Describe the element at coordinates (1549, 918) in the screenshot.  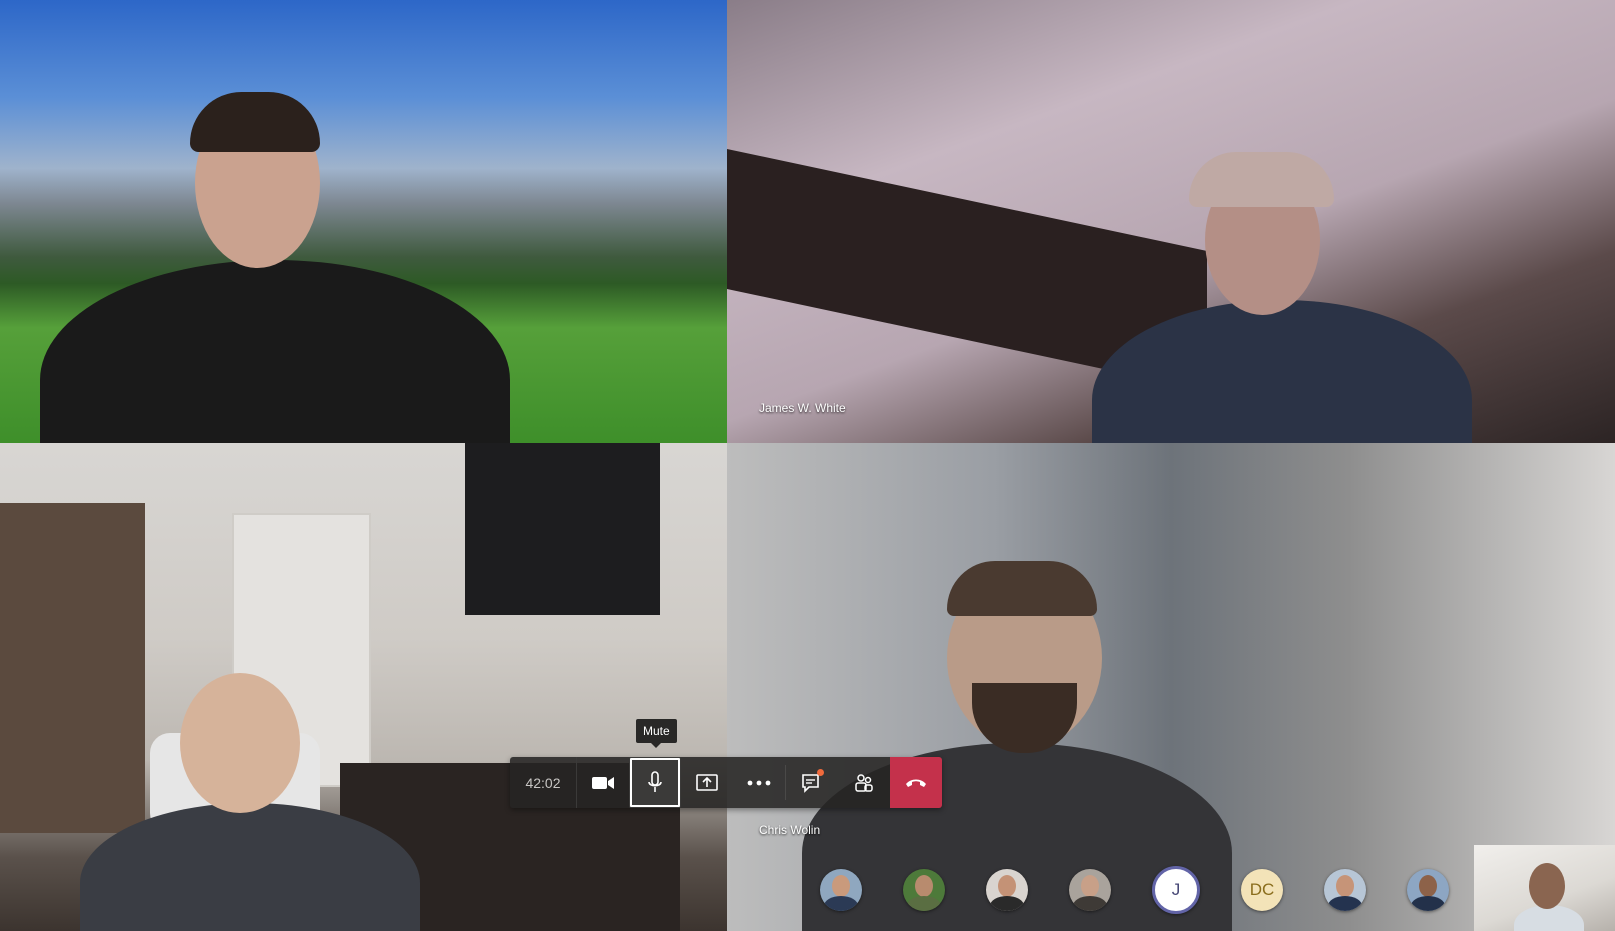
I see `self-body` at that location.